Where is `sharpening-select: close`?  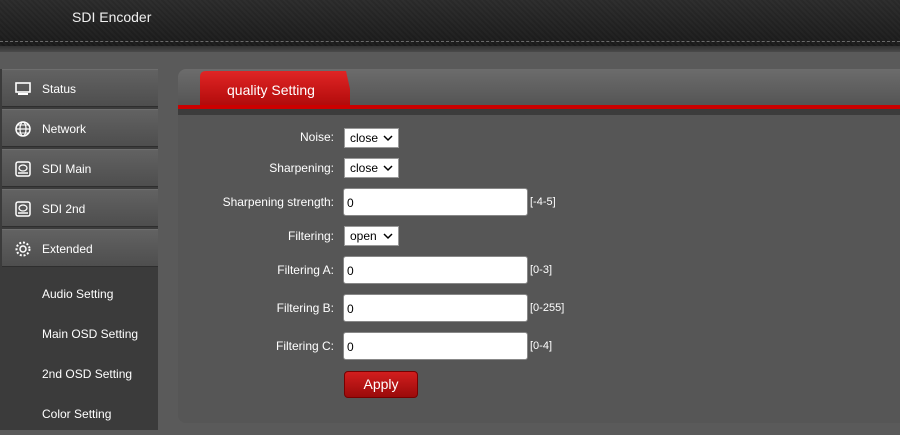
sharpening-select: close is located at coordinates (371, 168).